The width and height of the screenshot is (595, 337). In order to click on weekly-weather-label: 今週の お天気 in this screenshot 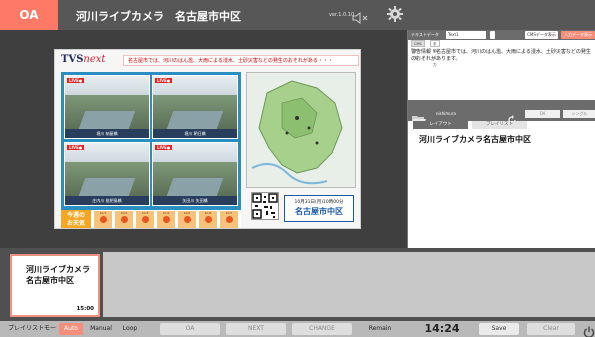, I will do `click(76, 219)`.